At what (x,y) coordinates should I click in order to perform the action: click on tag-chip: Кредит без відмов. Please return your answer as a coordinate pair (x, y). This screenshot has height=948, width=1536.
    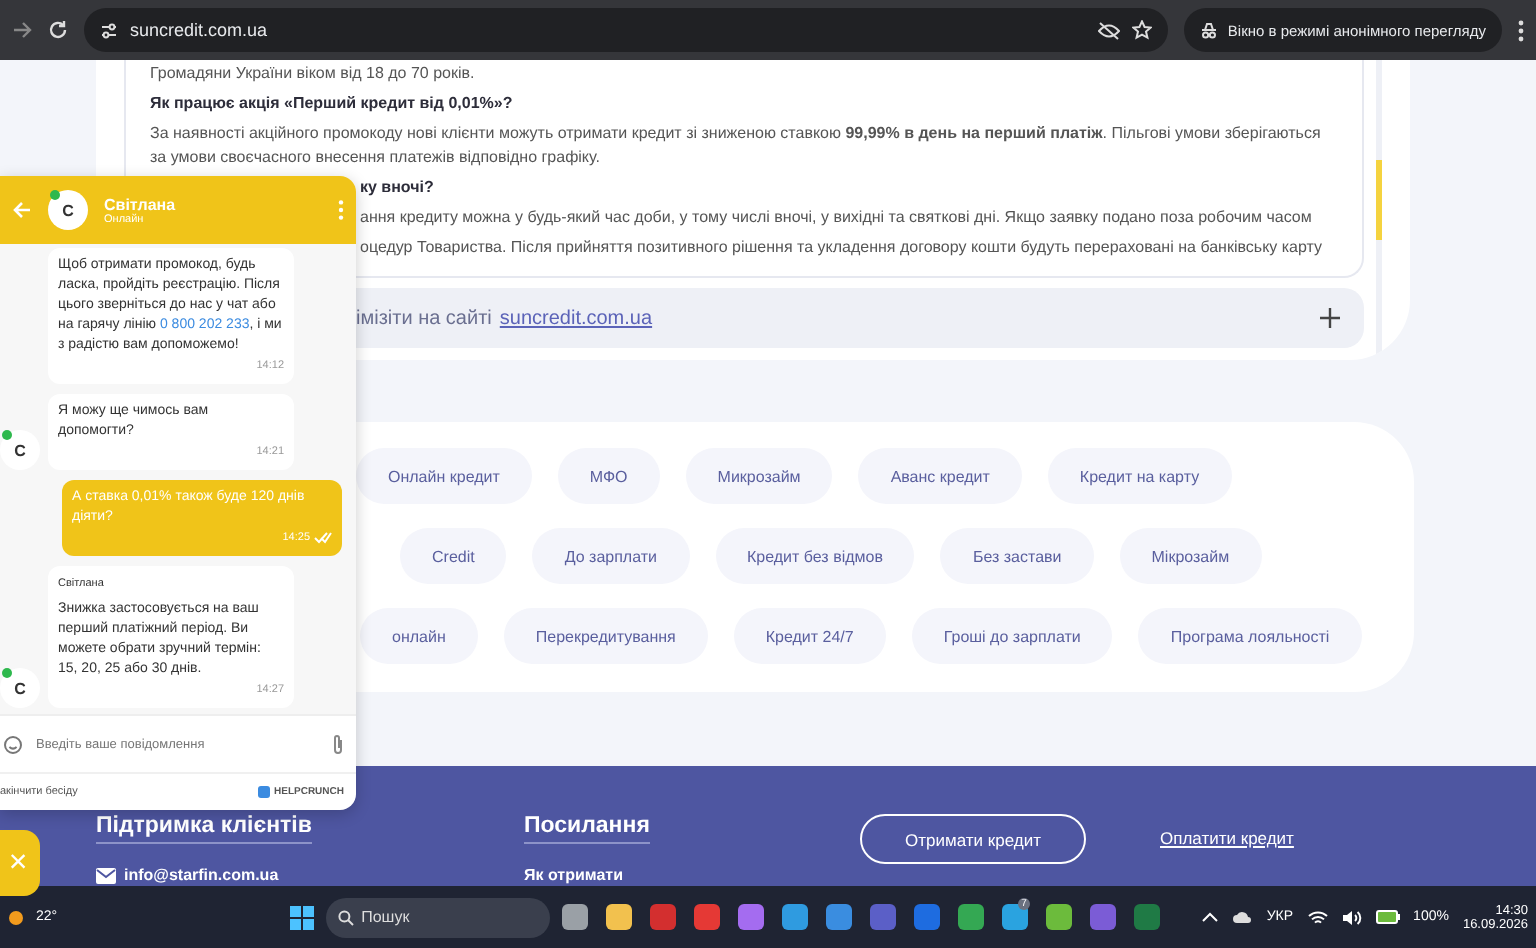
    Looking at the image, I should click on (815, 556).